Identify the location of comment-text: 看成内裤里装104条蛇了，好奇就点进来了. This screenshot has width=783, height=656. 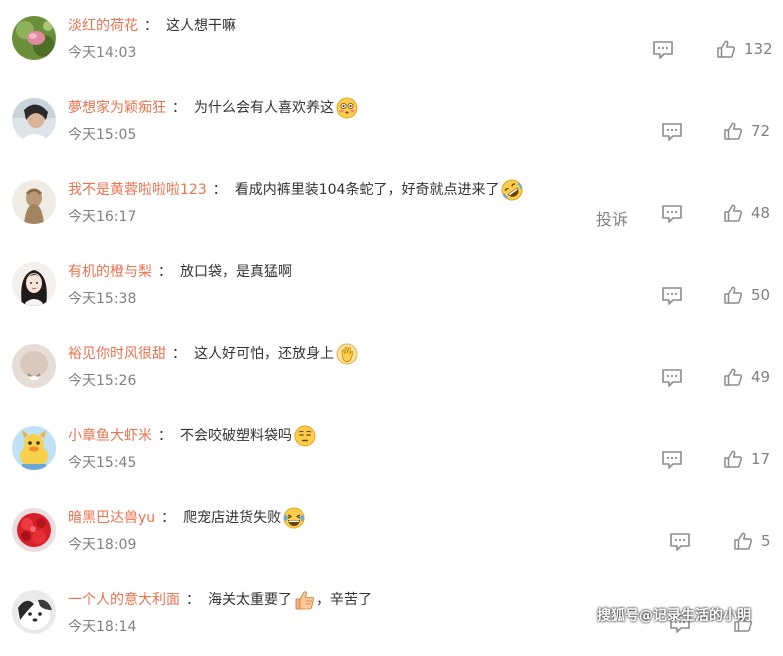
(367, 190).